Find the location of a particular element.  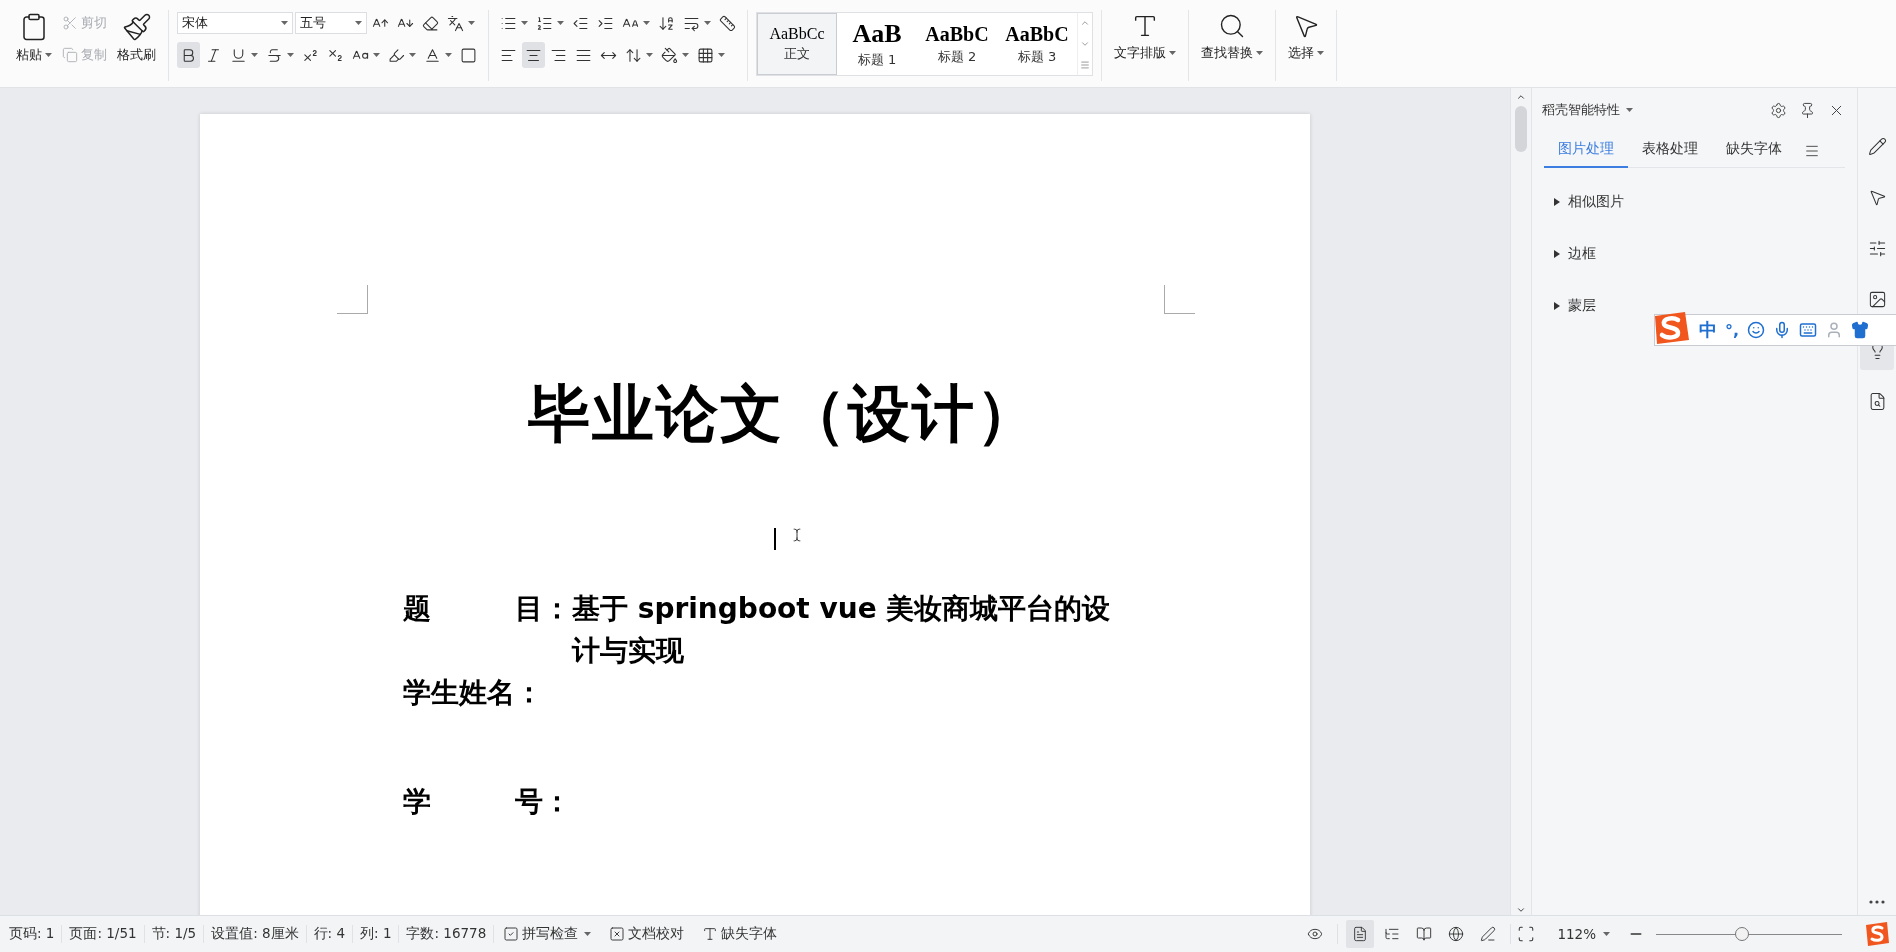

fit-page-icon is located at coordinates (1526, 934).